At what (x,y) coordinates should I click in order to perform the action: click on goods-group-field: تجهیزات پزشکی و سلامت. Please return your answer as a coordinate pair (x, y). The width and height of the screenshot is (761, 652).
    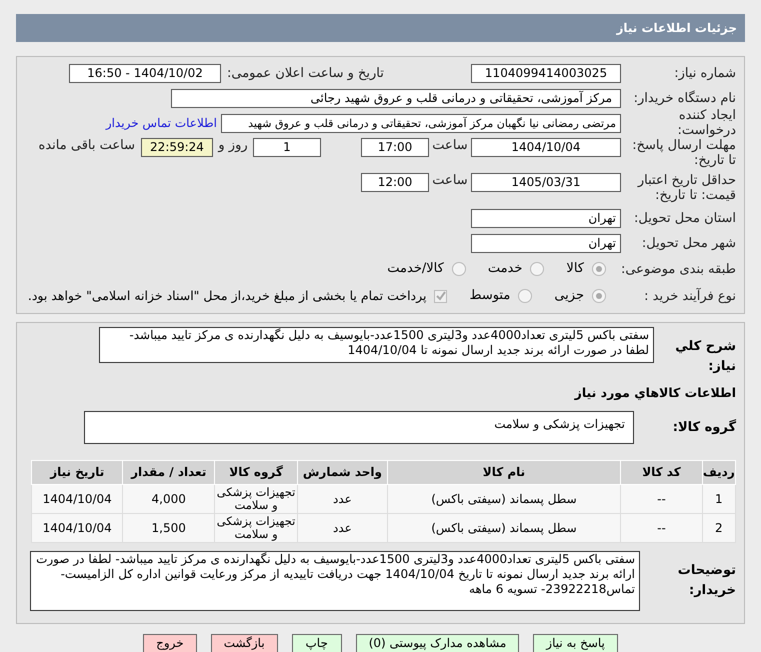
    Looking at the image, I should click on (359, 427).